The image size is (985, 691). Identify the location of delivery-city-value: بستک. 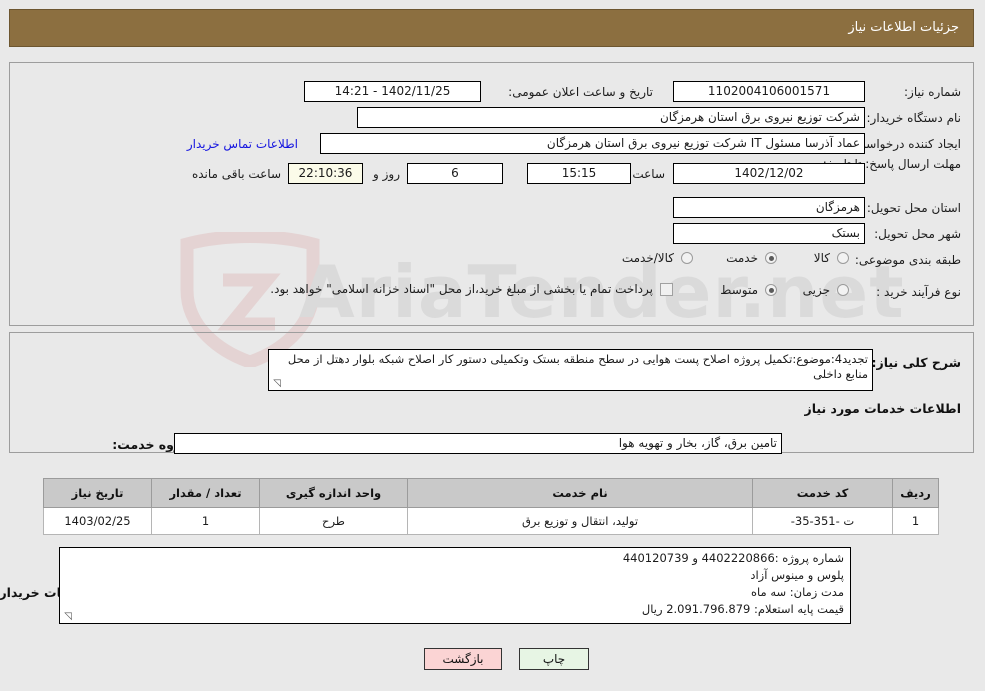
(770, 233).